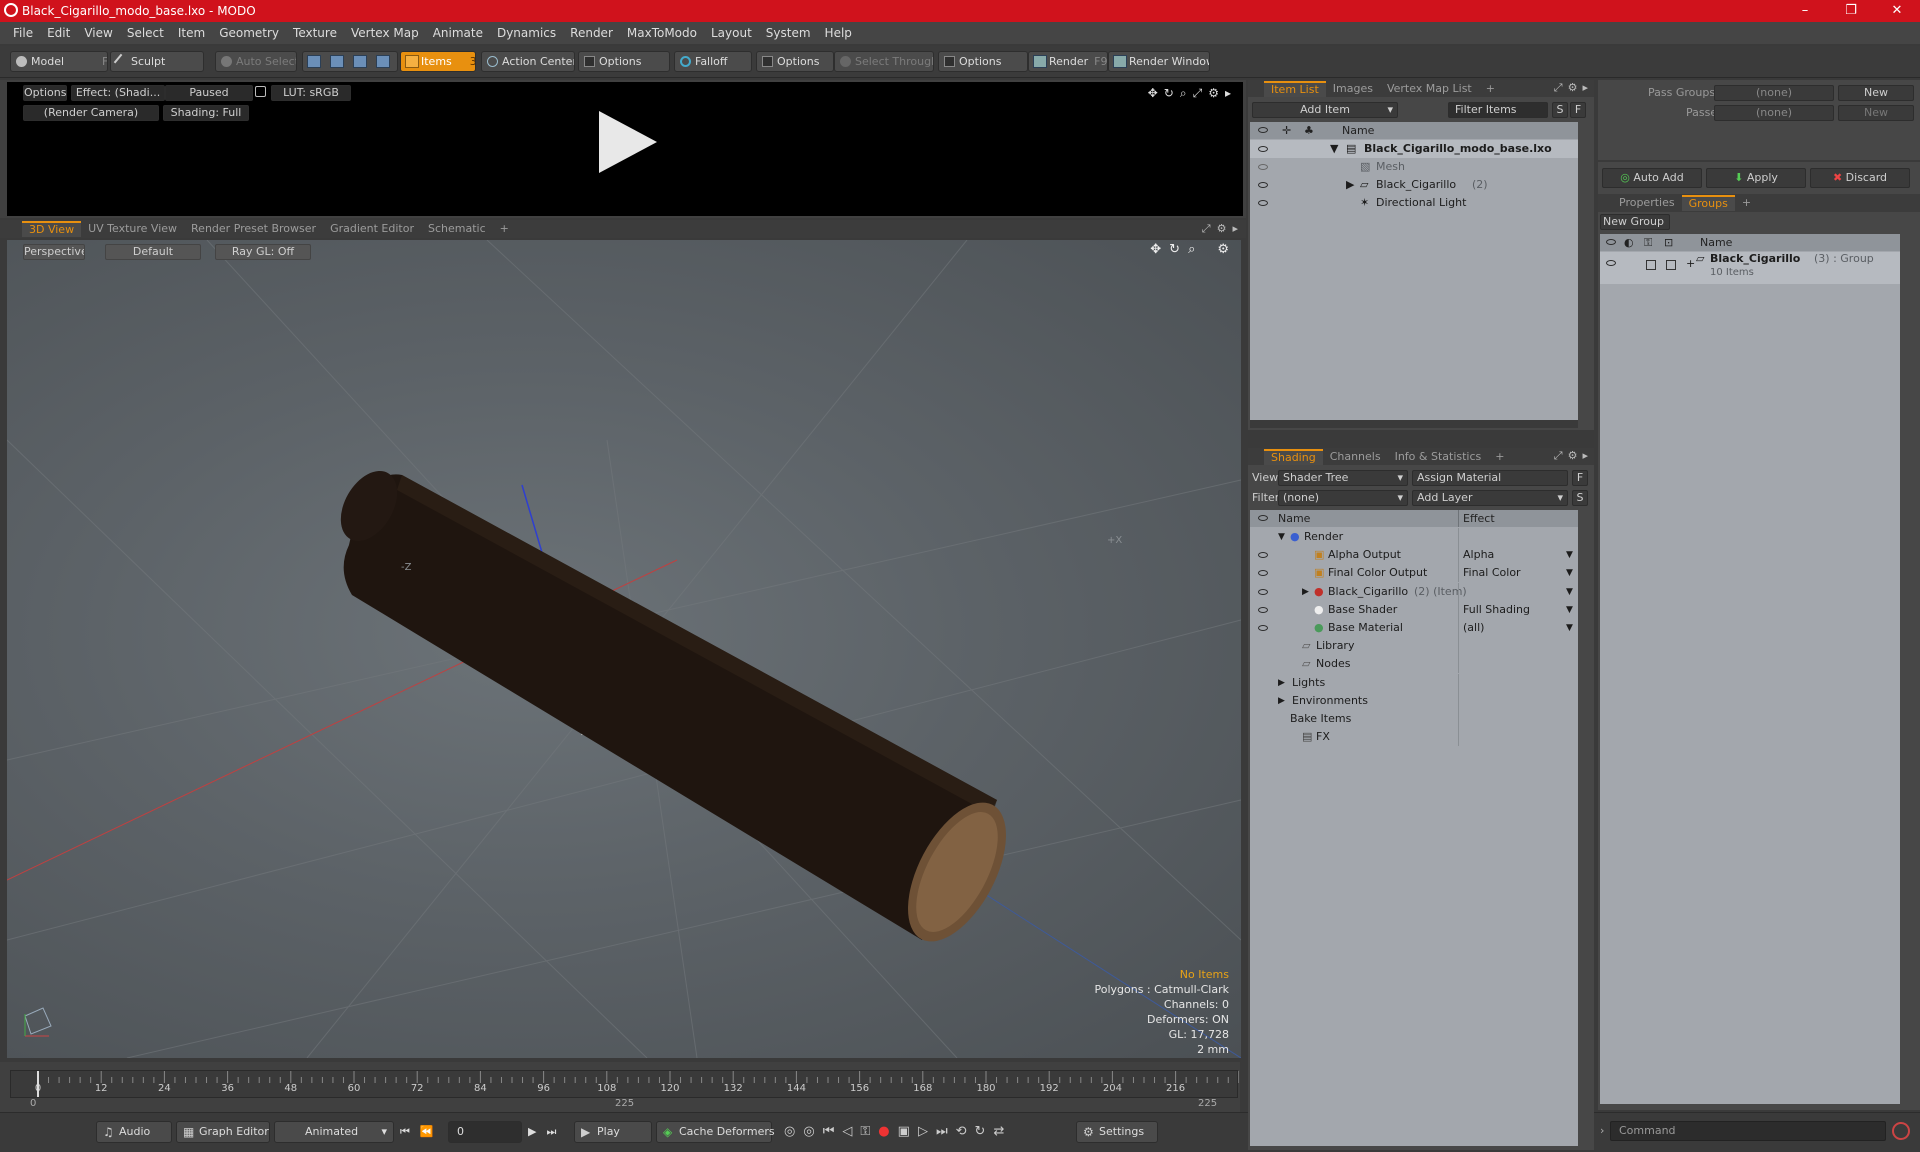  Describe the element at coordinates (59, 61) in the screenshot. I see `model-mode-button: ModelF2` at that location.